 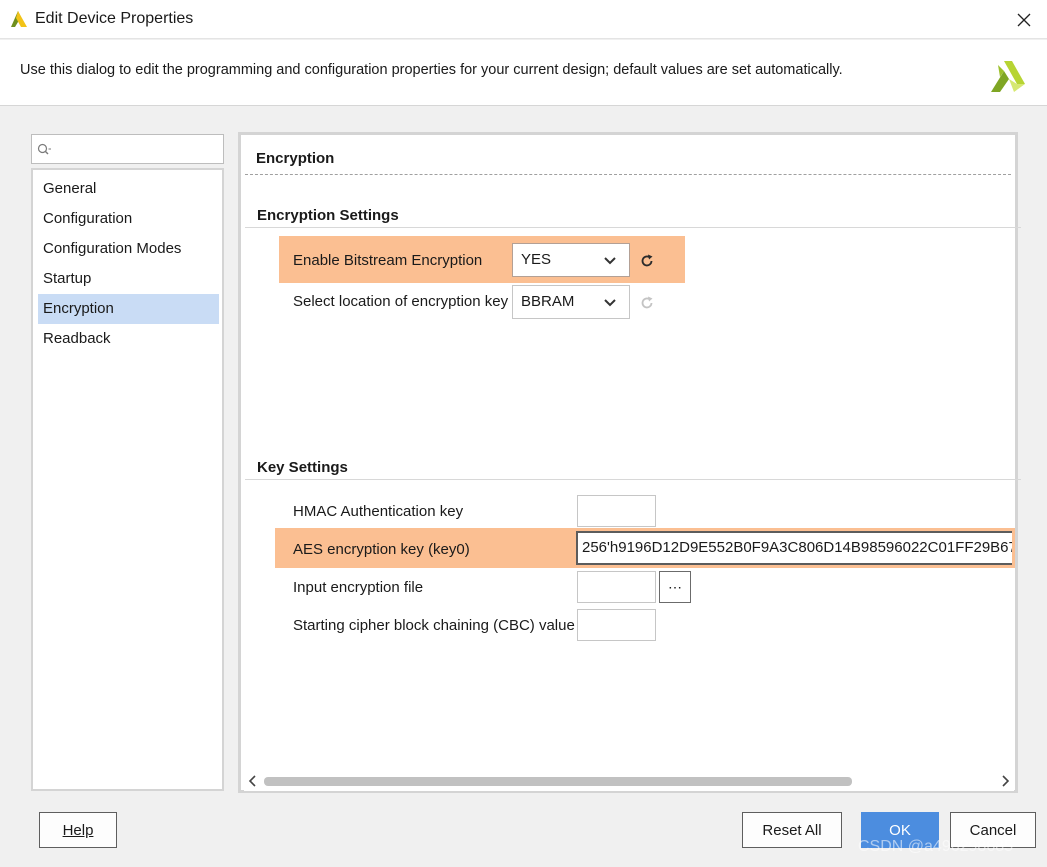 What do you see at coordinates (328, 215) in the screenshot?
I see `encryption-settings-heading: Encryption Settings` at bounding box center [328, 215].